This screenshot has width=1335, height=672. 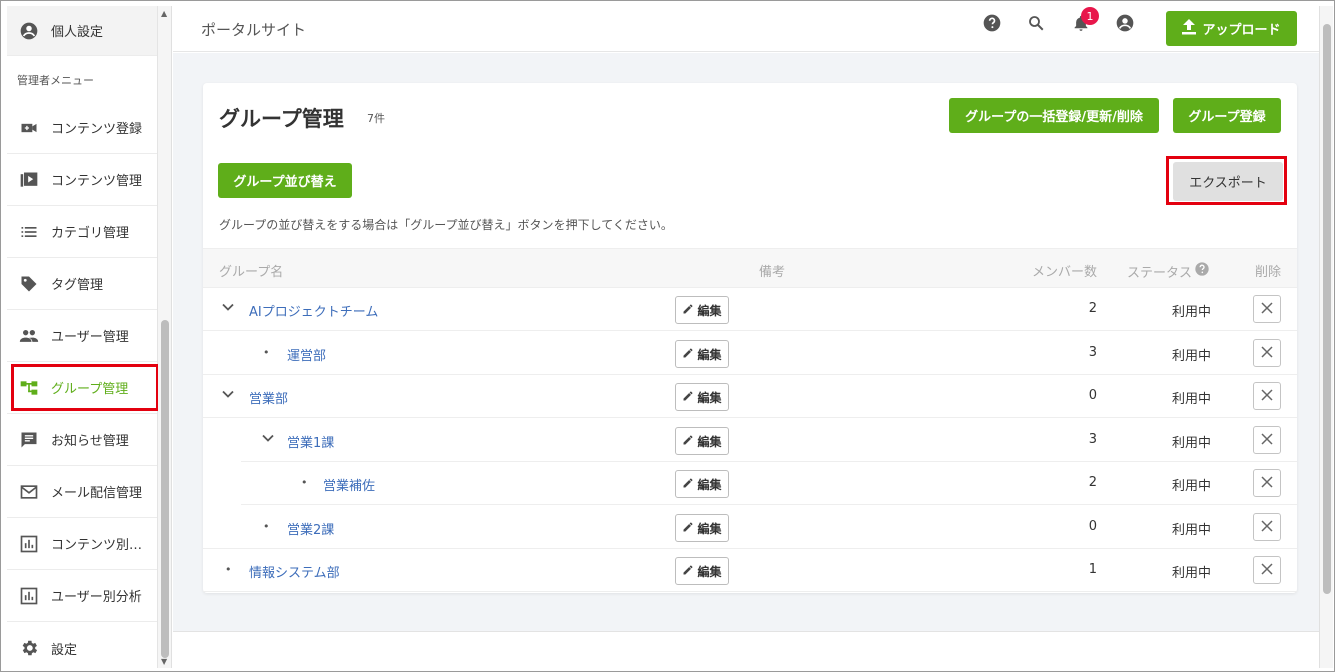 I want to click on sidebar-item-label: カテゴリ管理, so click(x=90, y=233).